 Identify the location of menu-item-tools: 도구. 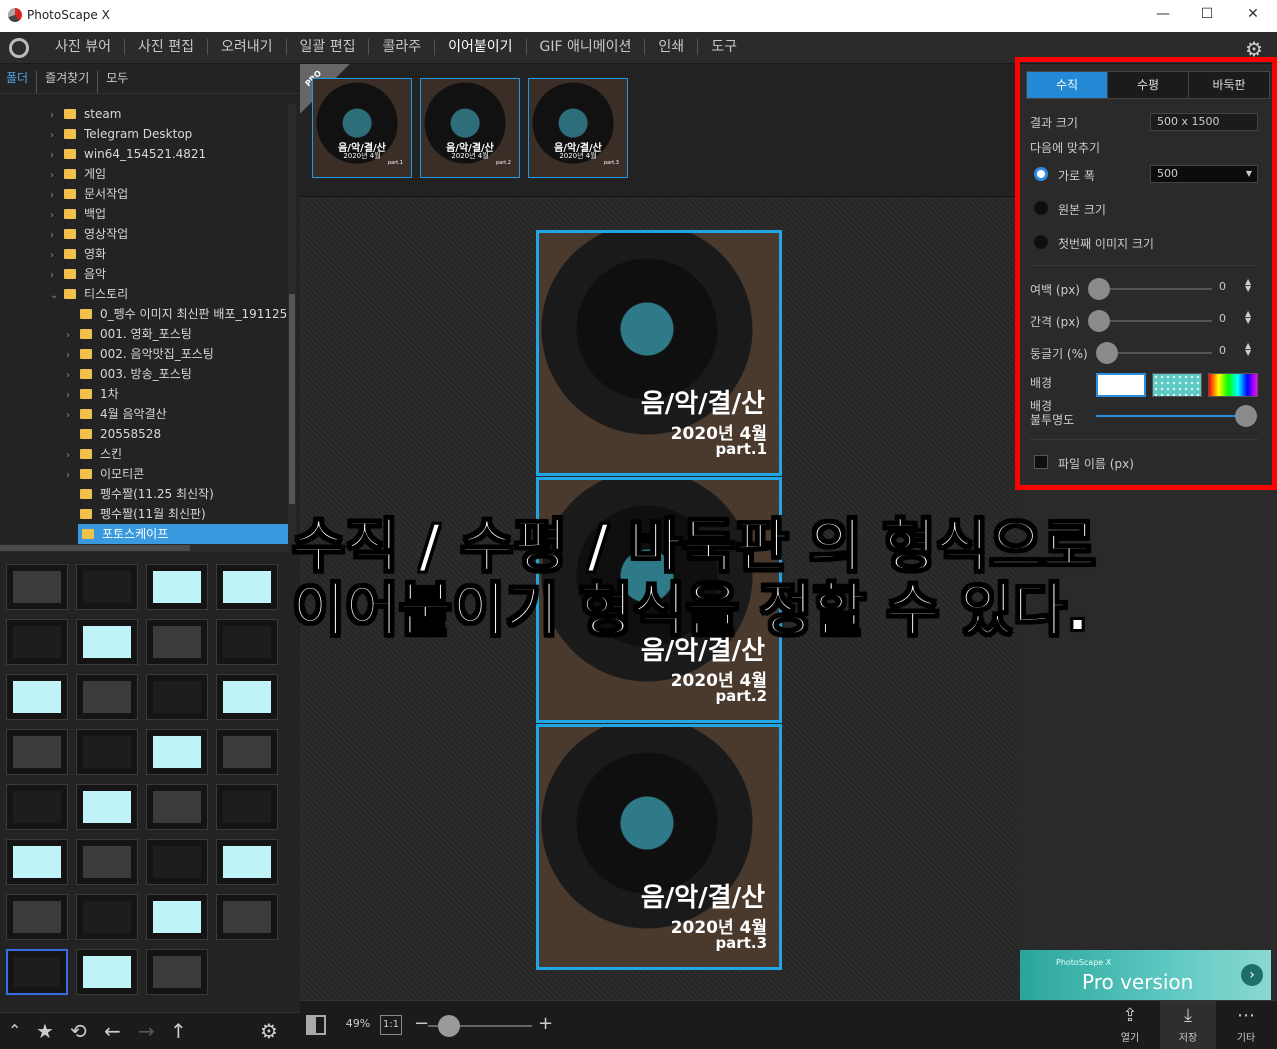
(724, 47).